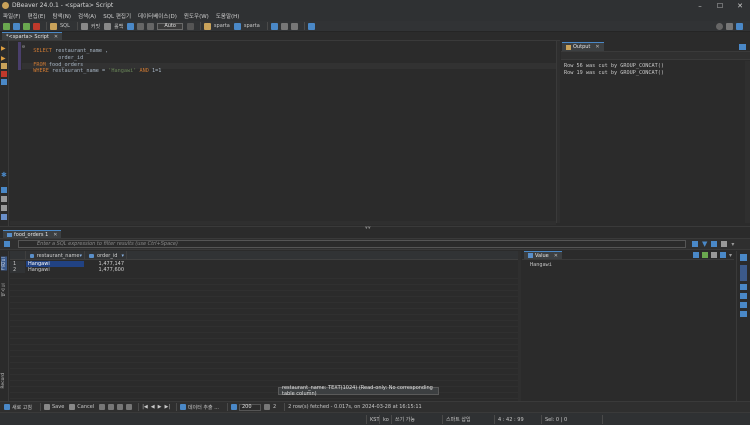  What do you see at coordinates (65, 26) in the screenshot?
I see `sql-button-label: SQL` at bounding box center [65, 26].